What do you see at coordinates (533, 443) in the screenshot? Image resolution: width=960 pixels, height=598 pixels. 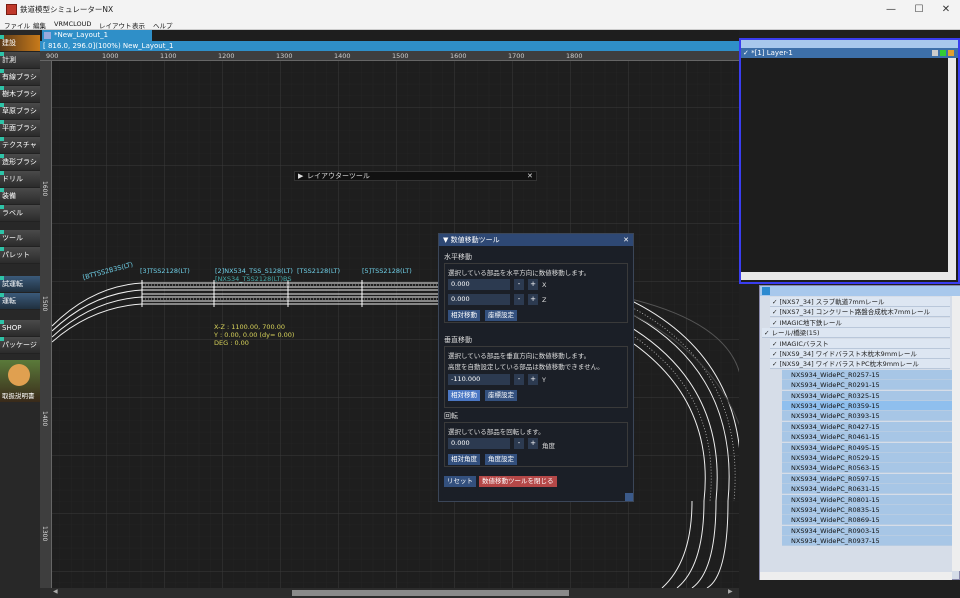 I see `angle-plus-button: +` at bounding box center [533, 443].